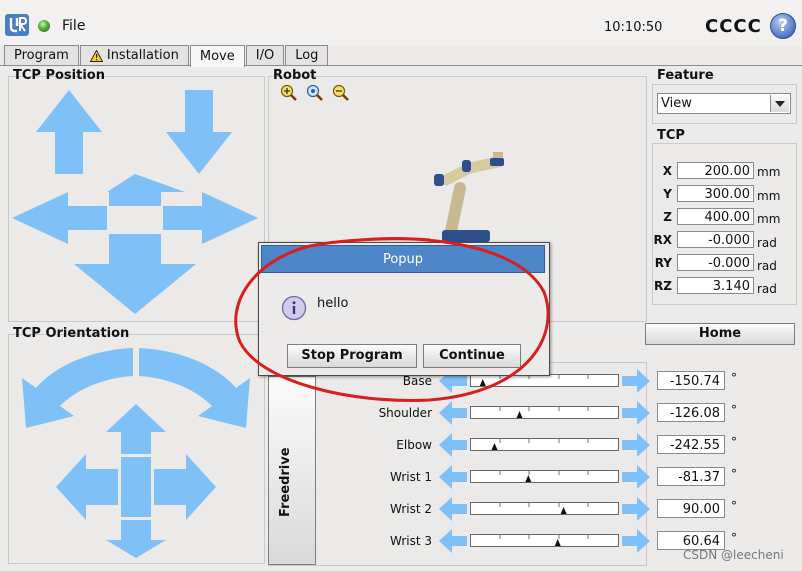  What do you see at coordinates (288, 92) in the screenshot?
I see `zoom-in-icon` at bounding box center [288, 92].